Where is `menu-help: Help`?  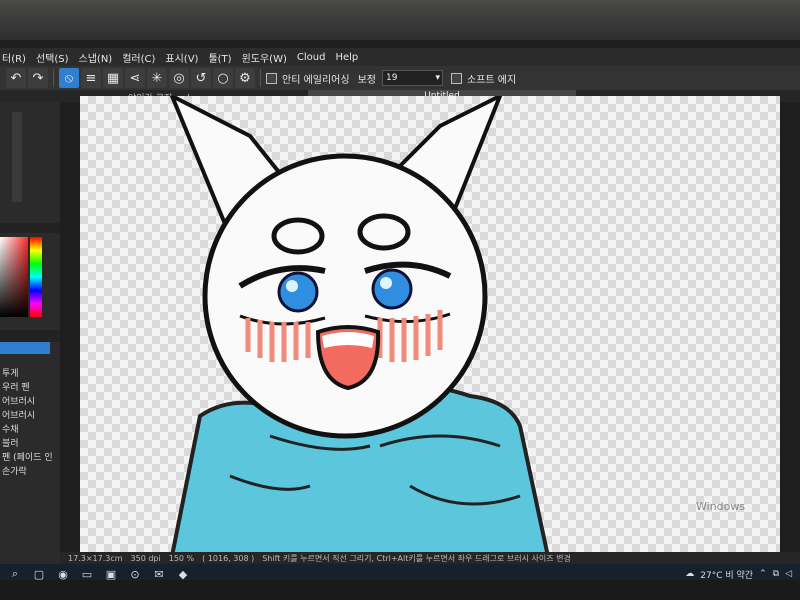
menu-help: Help is located at coordinates (346, 57).